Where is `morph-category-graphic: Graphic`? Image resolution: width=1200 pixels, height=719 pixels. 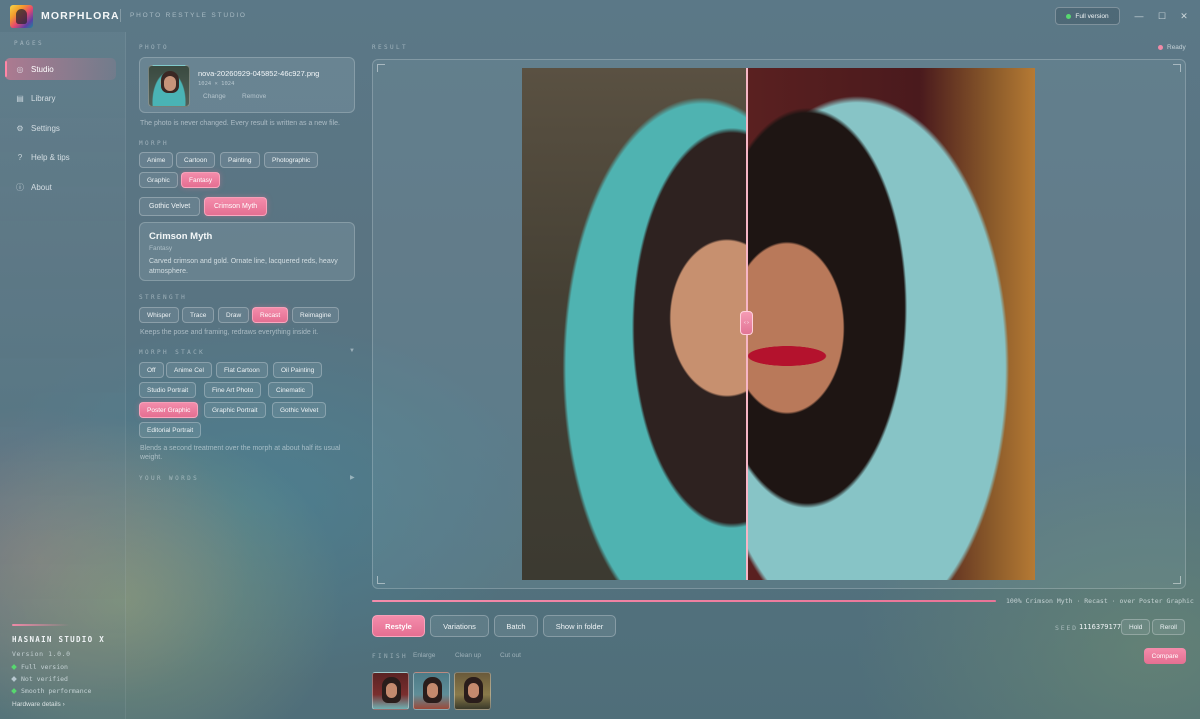 morph-category-graphic: Graphic is located at coordinates (158, 180).